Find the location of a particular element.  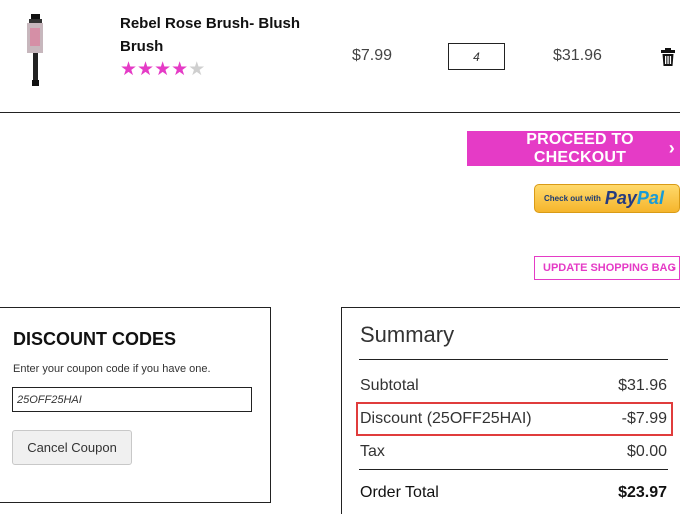

discount-help-text: Enter your coupon code if you have one. is located at coordinates (112, 369).